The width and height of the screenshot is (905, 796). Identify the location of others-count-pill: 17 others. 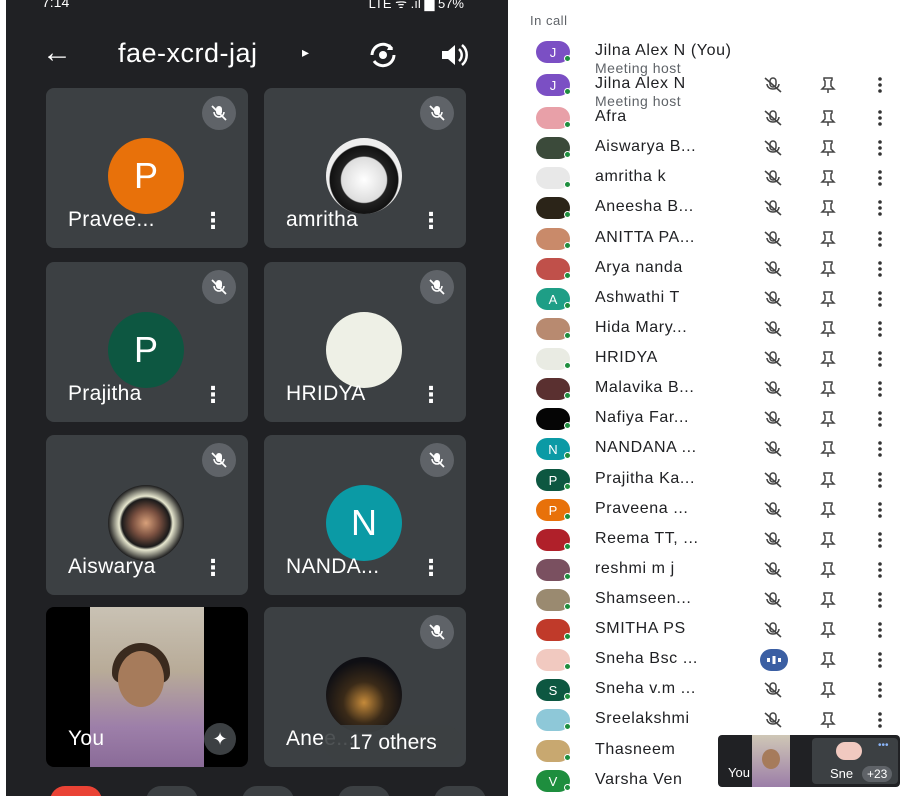
(393, 743).